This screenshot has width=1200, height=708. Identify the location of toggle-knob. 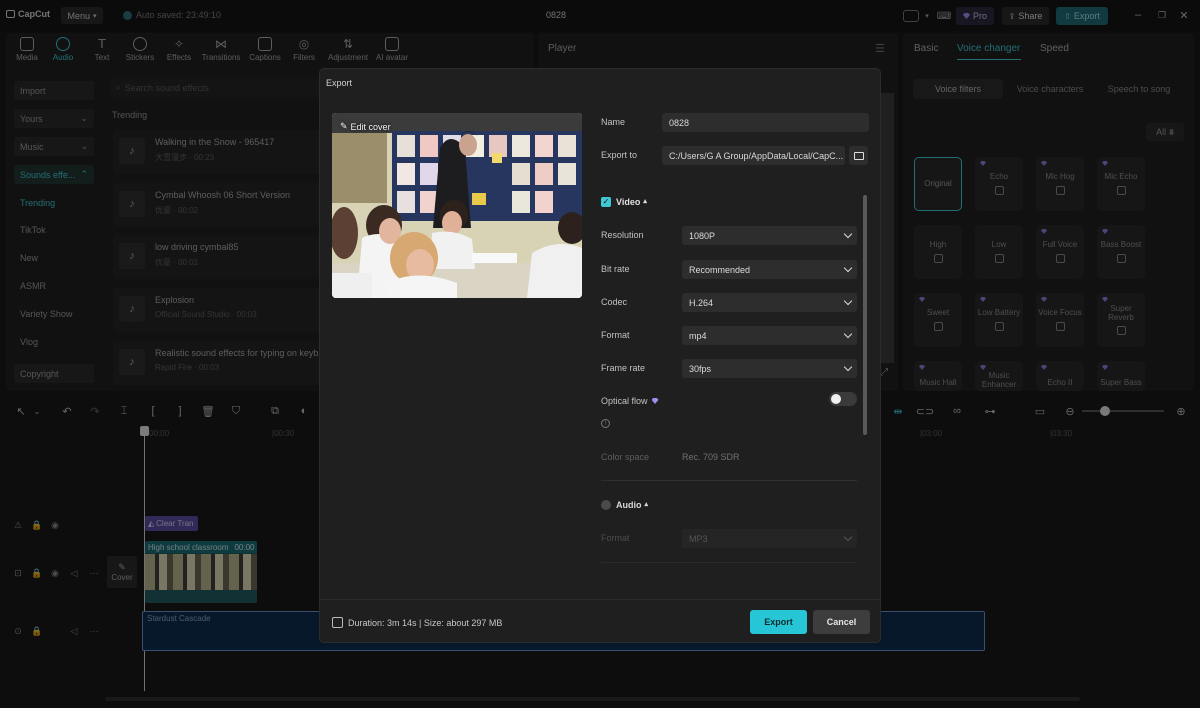
(836, 399).